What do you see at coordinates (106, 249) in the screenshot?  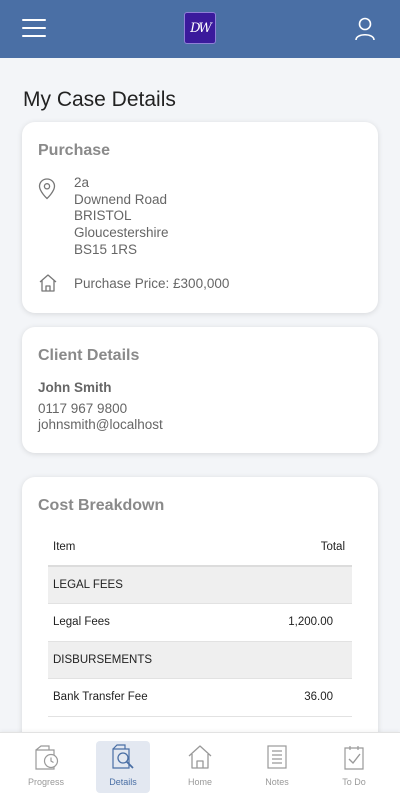 I see `address-line: BS15 1RS` at bounding box center [106, 249].